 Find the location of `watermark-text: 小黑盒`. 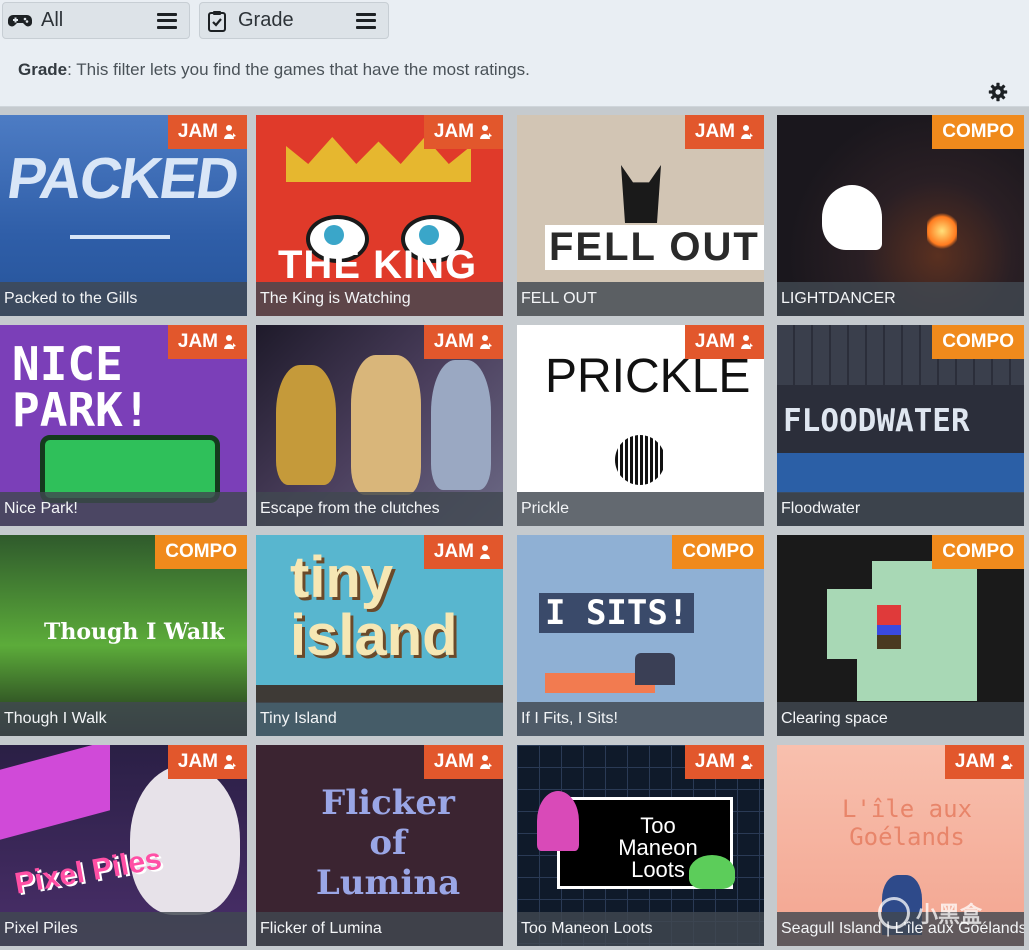

watermark-text: 小黑盒 is located at coordinates (949, 914).